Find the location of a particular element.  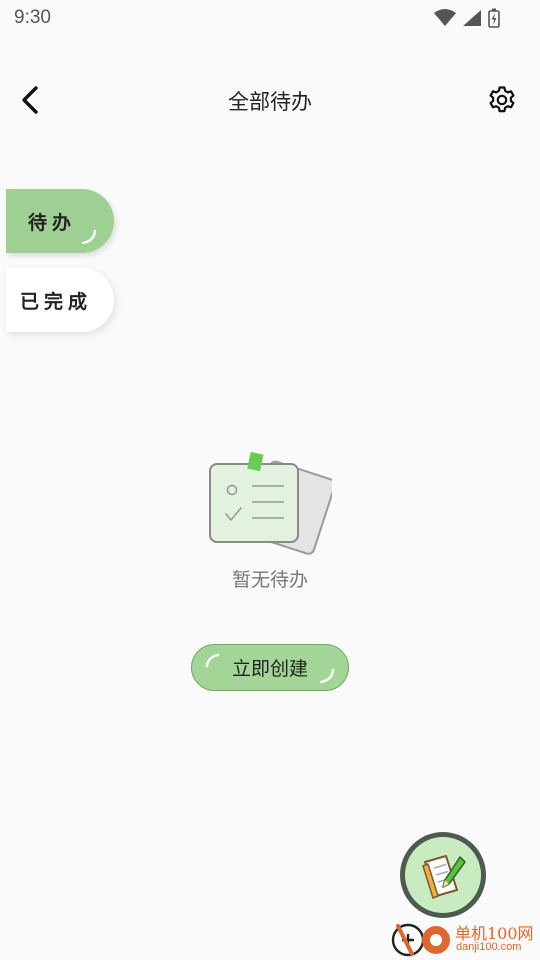

watermark-logo is located at coordinates (420, 940).